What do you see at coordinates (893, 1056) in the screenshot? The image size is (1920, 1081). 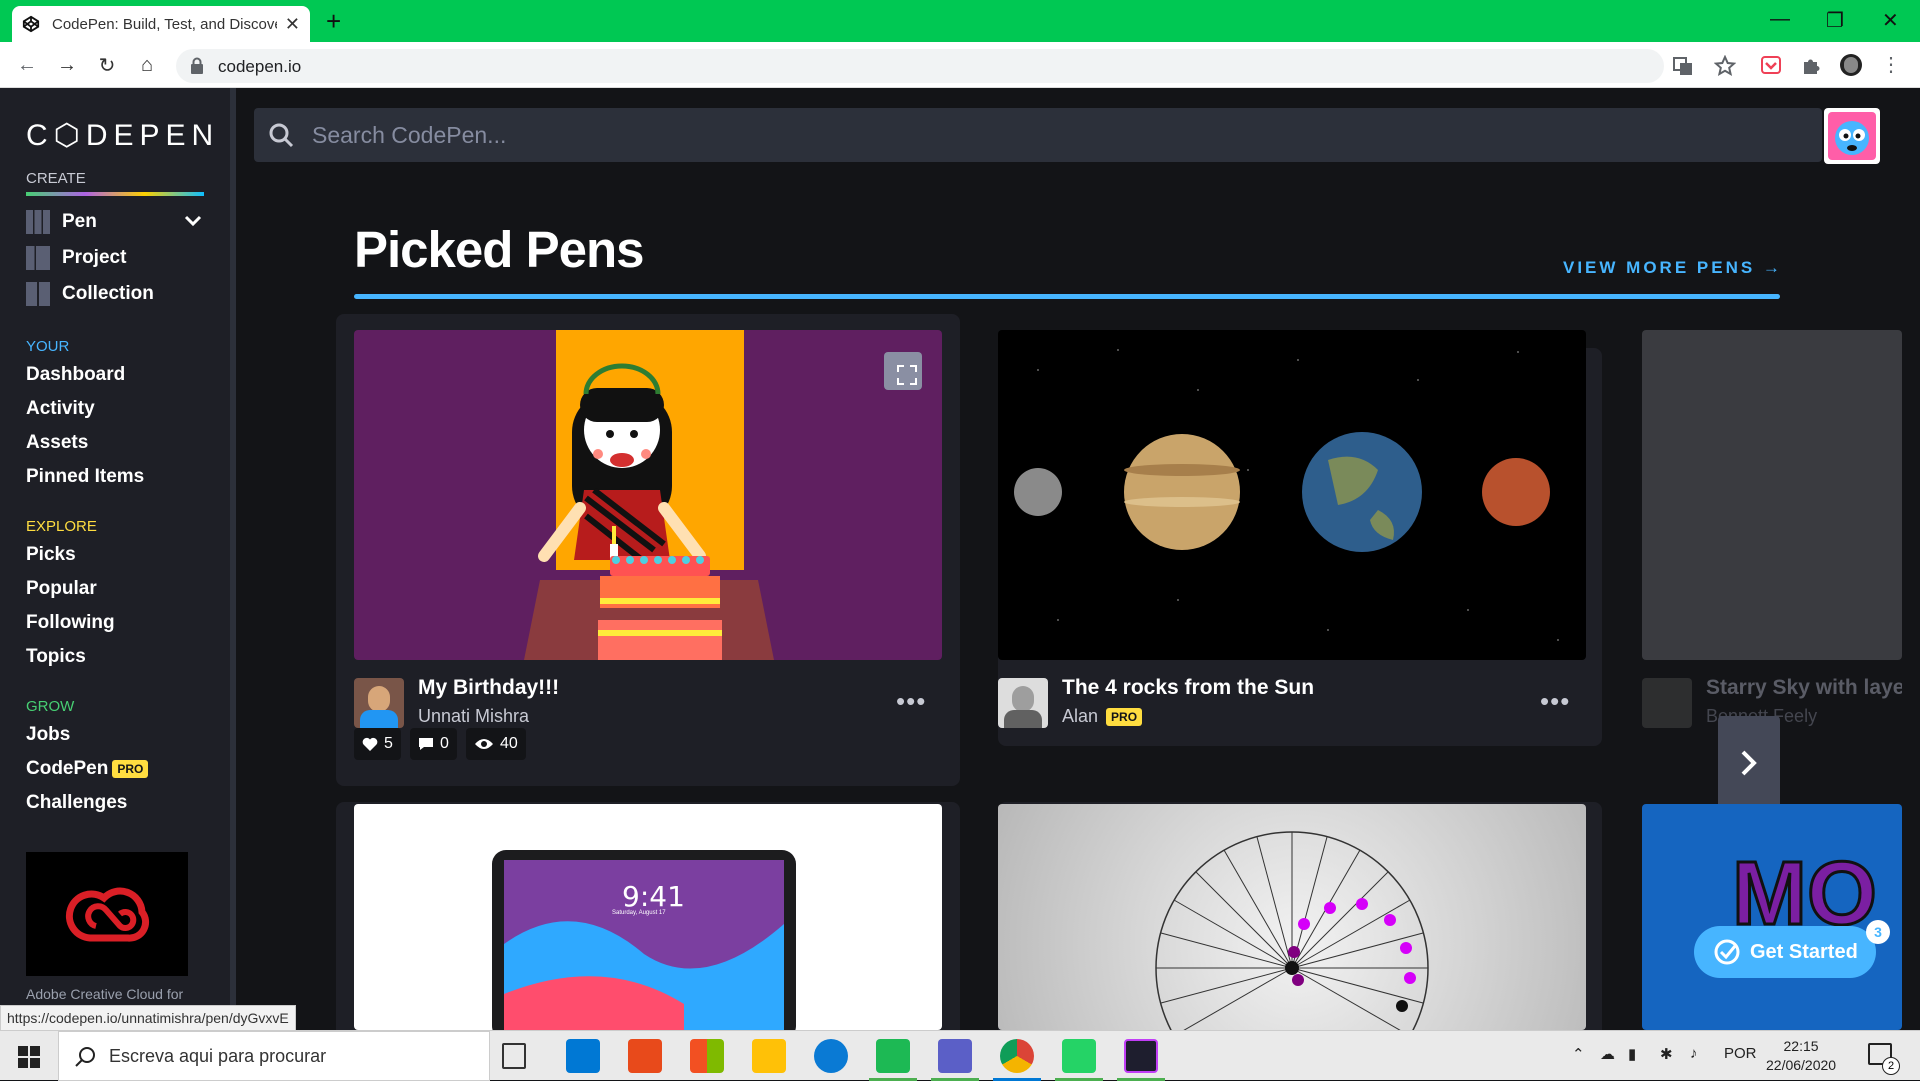 I see `spotify-app-icon` at bounding box center [893, 1056].